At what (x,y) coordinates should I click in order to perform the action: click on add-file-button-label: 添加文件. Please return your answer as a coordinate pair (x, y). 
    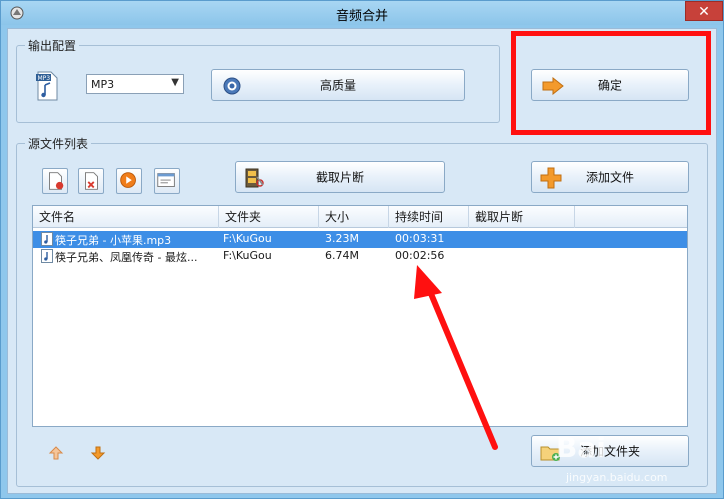
    Looking at the image, I should click on (609, 177).